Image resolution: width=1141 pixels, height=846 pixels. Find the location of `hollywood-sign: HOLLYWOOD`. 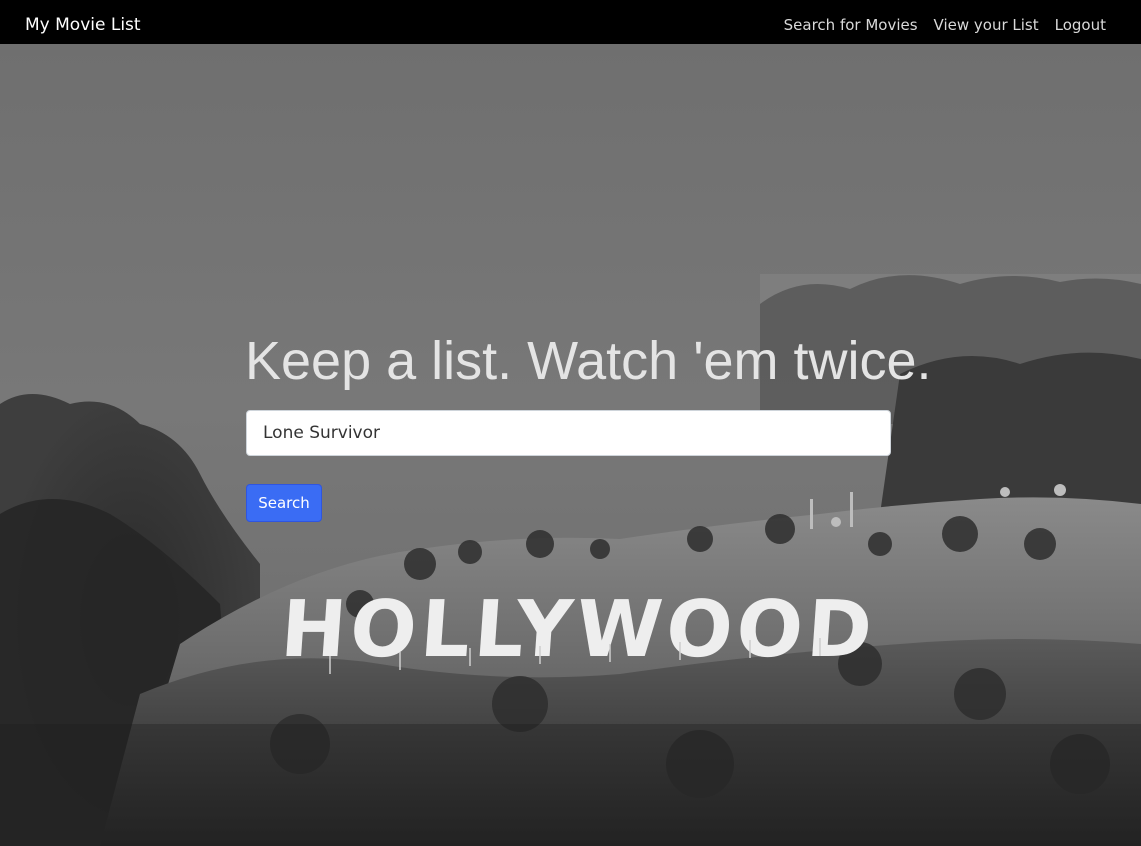

hollywood-sign: HOLLYWOOD is located at coordinates (578, 630).